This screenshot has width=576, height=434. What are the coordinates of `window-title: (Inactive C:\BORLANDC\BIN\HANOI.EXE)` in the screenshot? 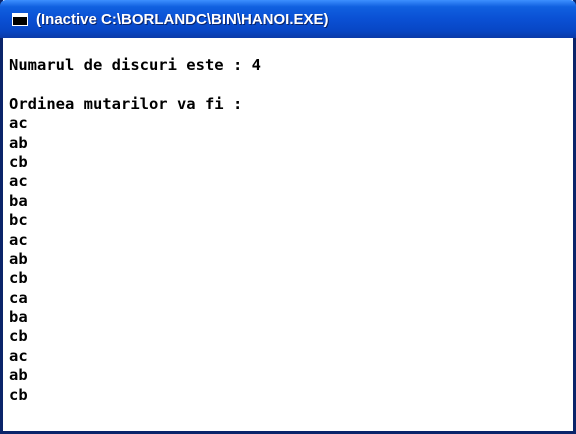 It's located at (182, 19).